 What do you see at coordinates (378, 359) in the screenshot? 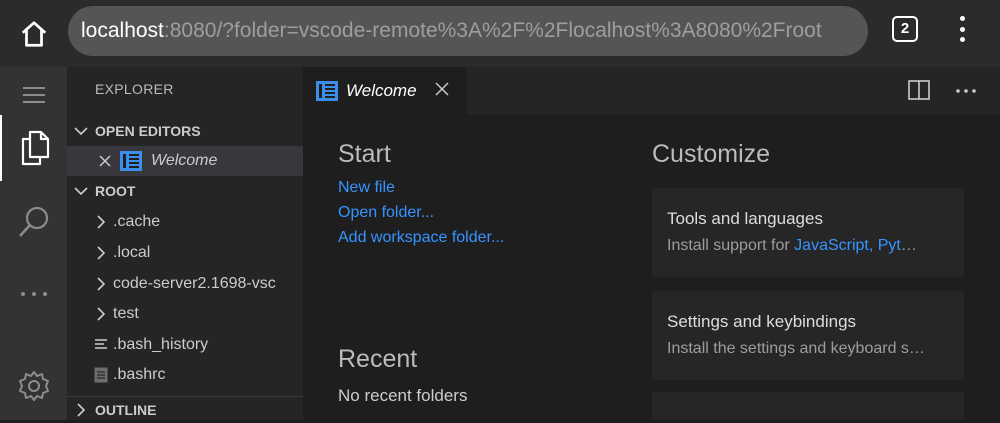
I see `recent-heading: Recent` at bounding box center [378, 359].